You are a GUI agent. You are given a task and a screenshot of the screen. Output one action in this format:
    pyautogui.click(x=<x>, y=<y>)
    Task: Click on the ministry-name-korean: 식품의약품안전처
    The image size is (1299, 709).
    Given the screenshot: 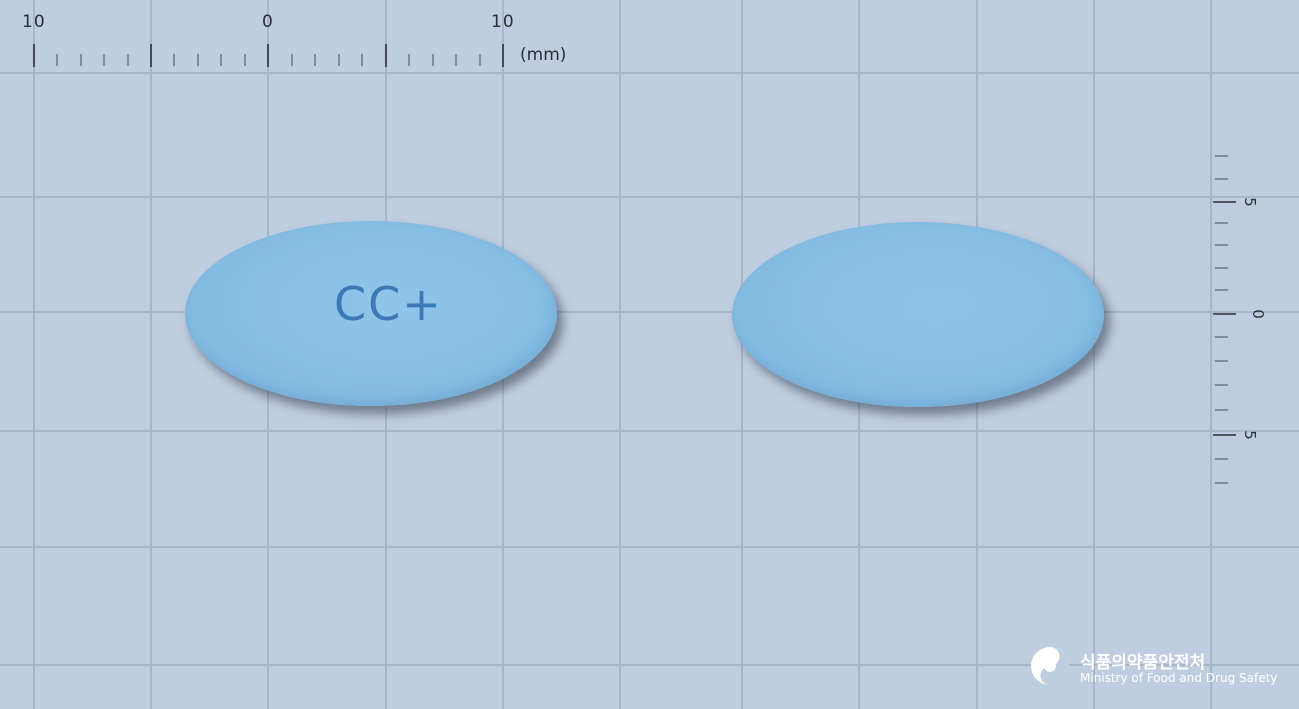 What is the action you would take?
    pyautogui.click(x=1143, y=663)
    